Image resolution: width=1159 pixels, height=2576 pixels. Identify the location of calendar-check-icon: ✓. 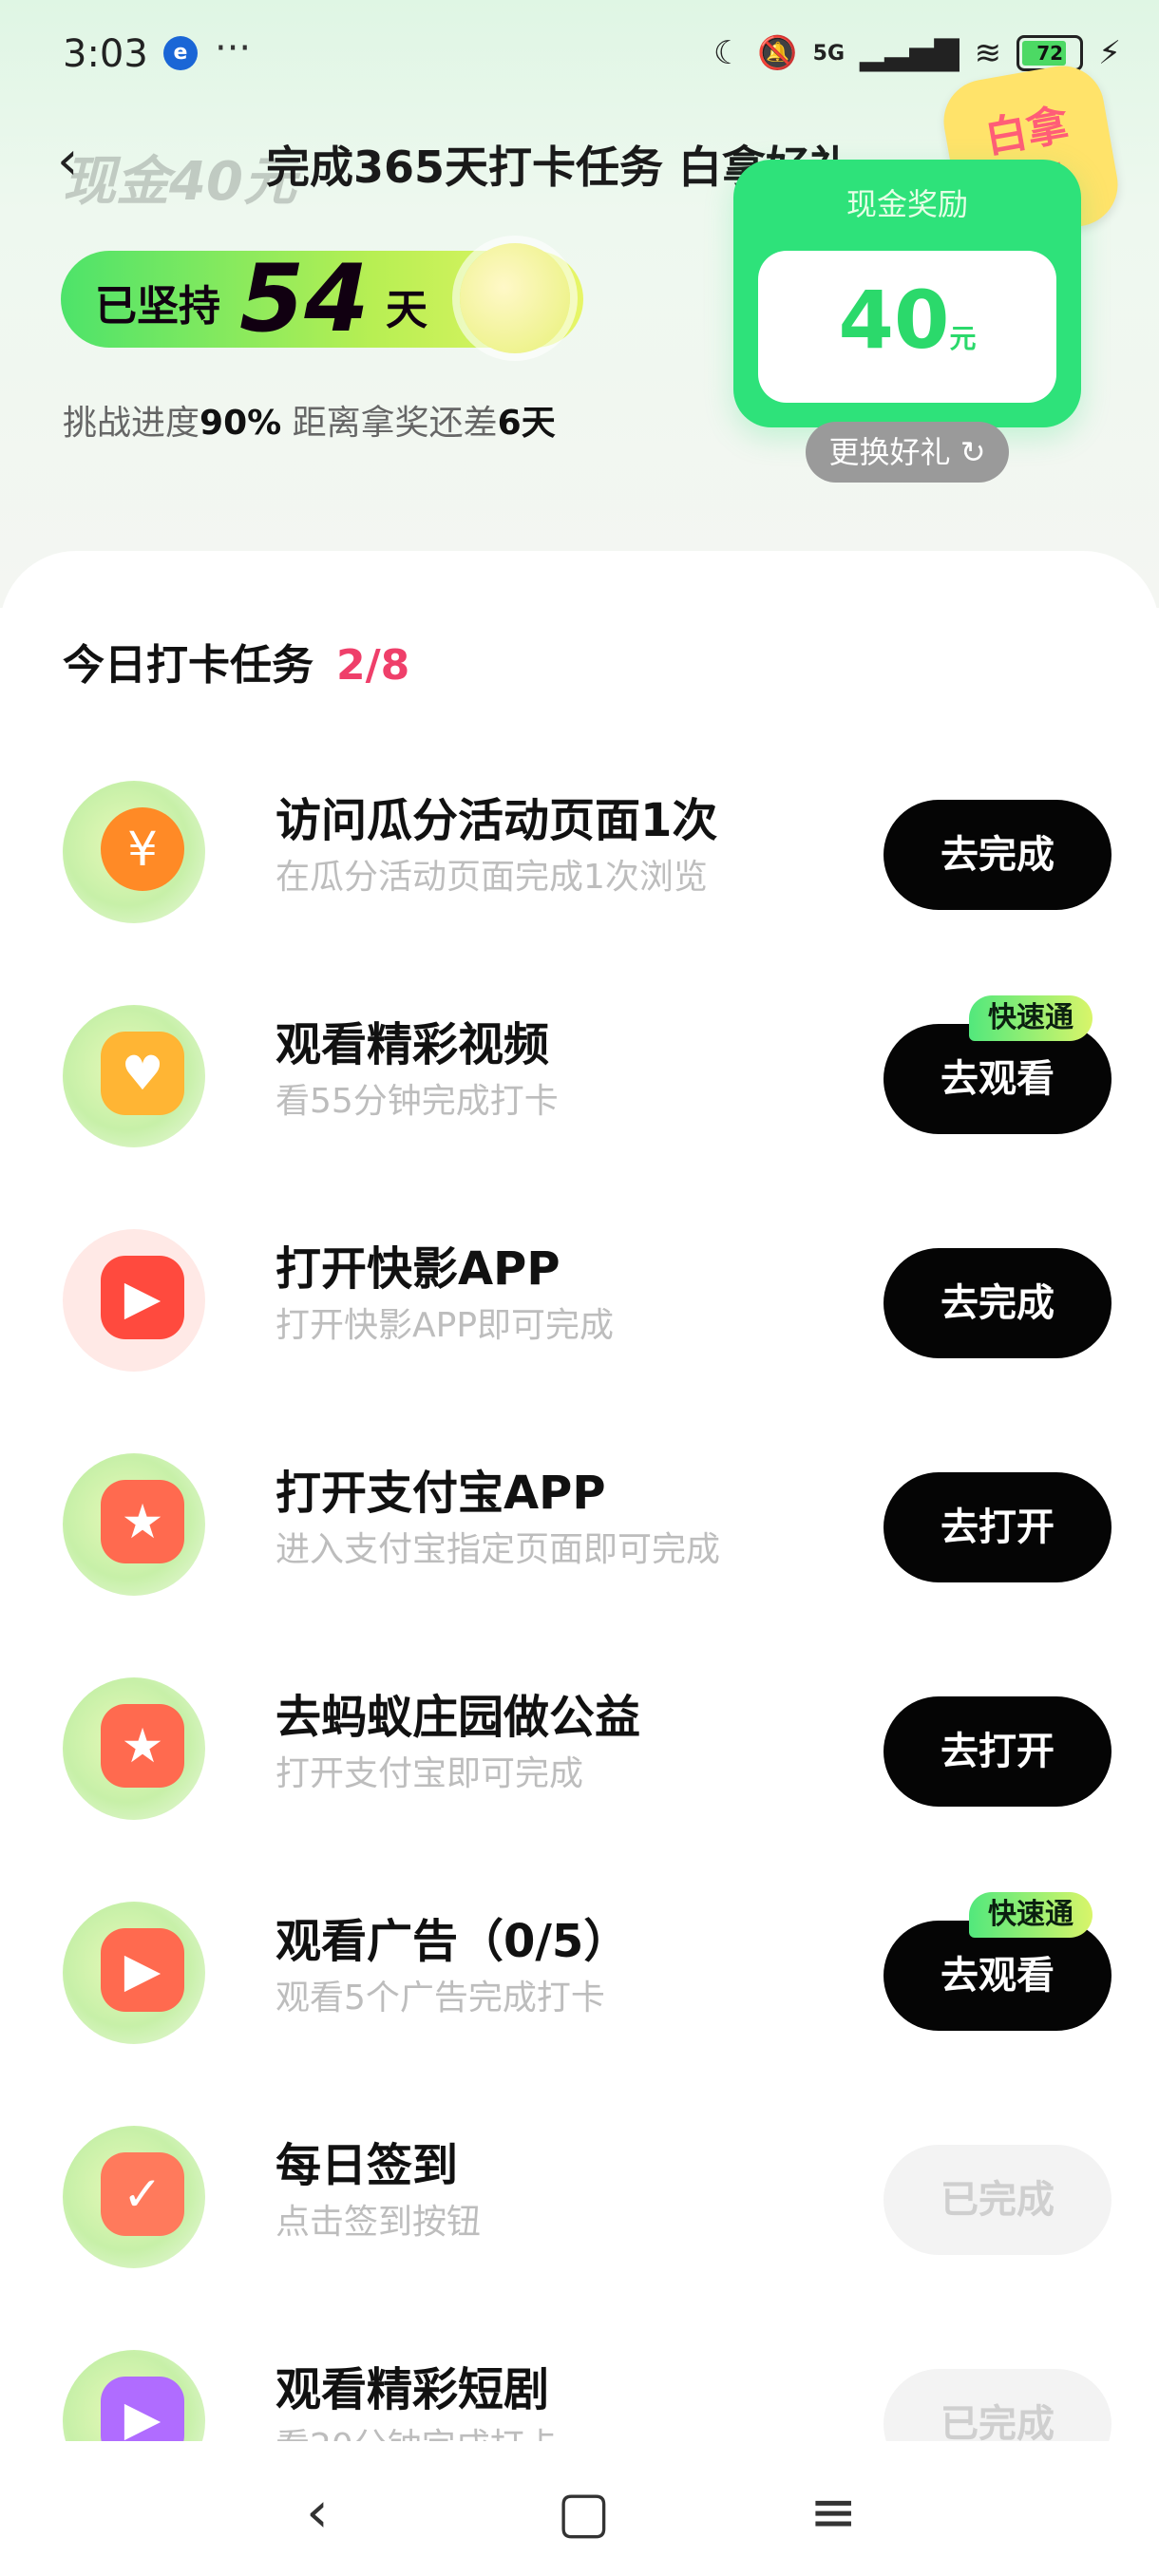
(134, 2197).